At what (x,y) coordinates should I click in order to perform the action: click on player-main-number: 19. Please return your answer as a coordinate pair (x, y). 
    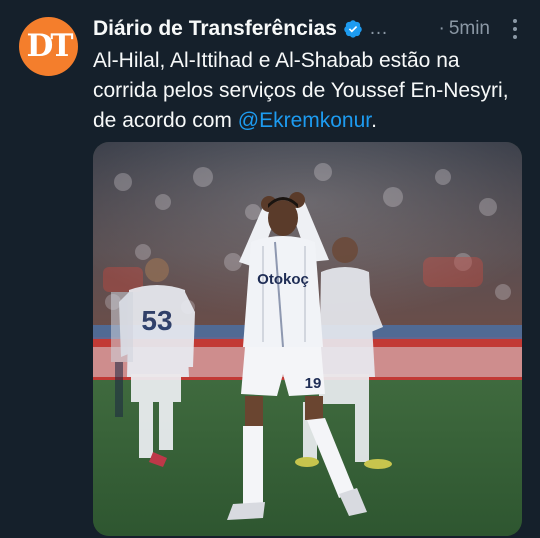
    Looking at the image, I should click on (313, 383).